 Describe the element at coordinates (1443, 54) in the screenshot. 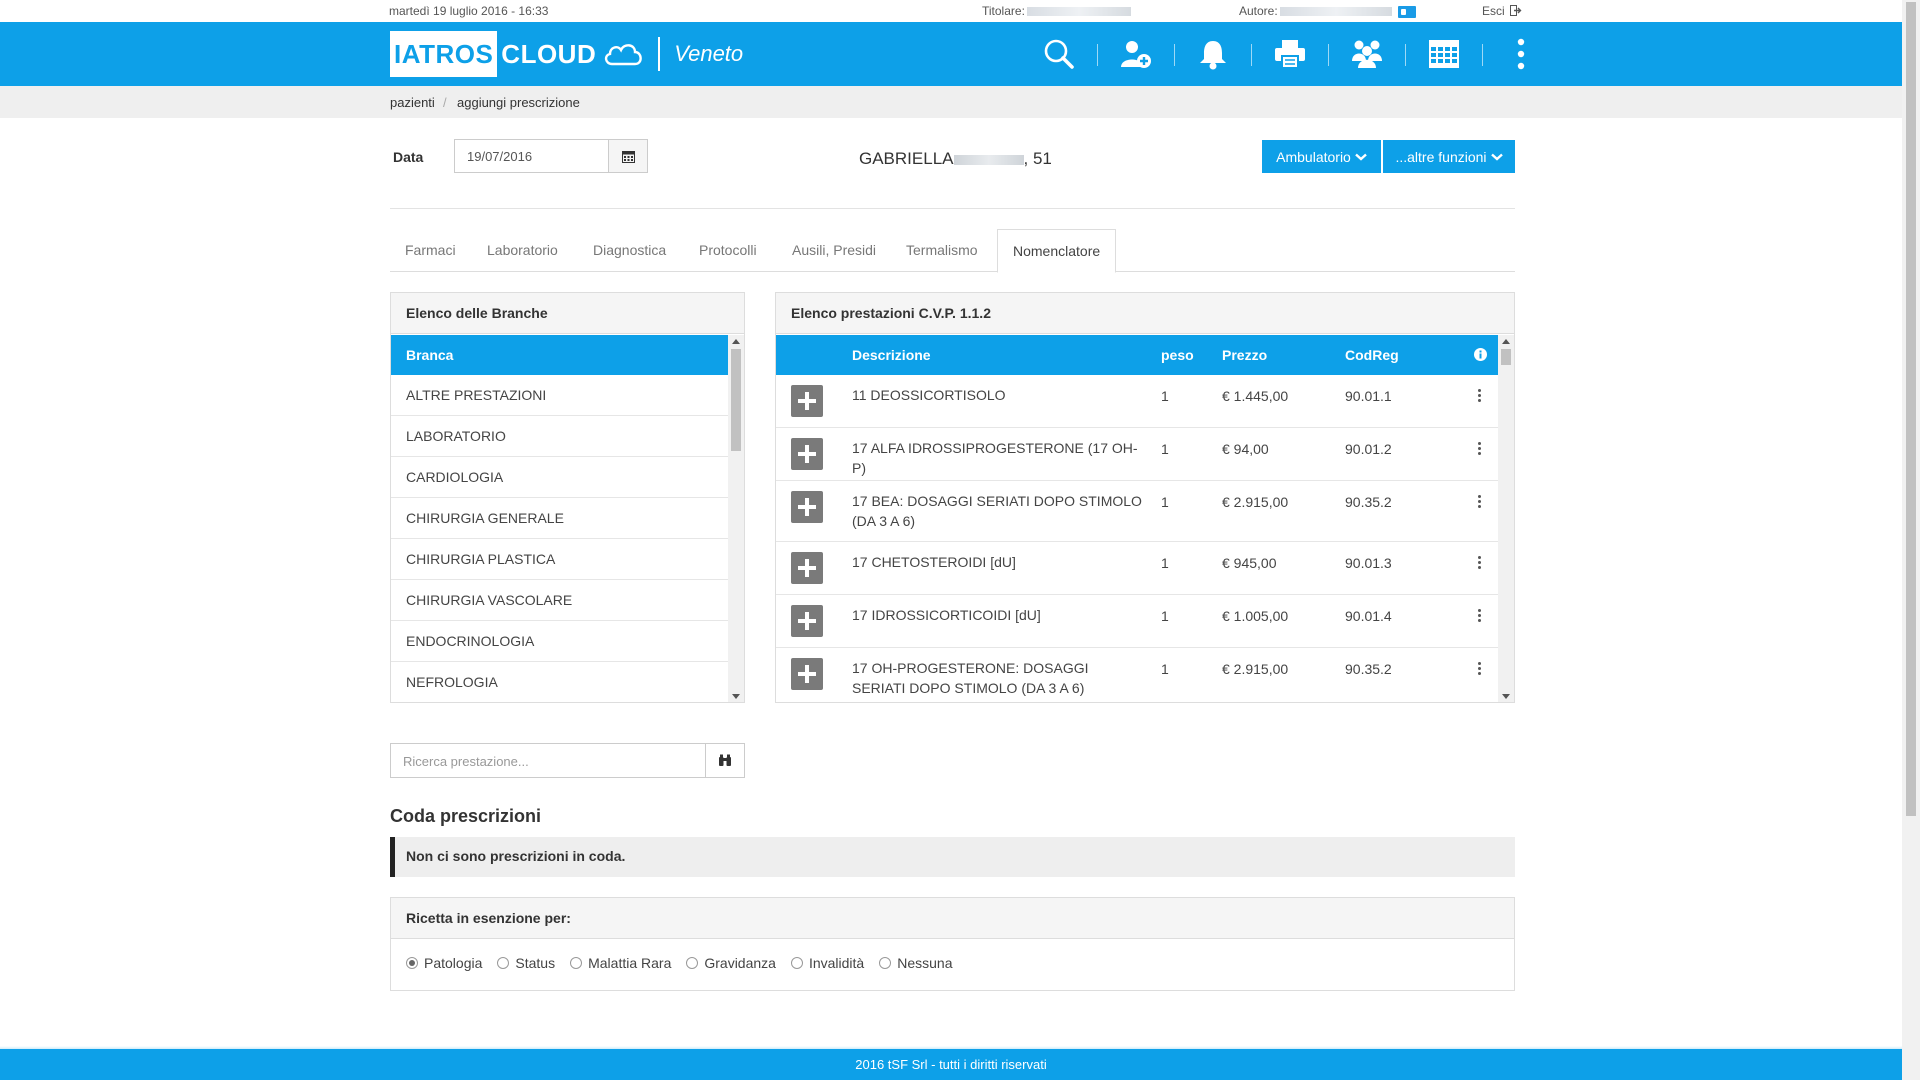

I see `calendar-button` at that location.